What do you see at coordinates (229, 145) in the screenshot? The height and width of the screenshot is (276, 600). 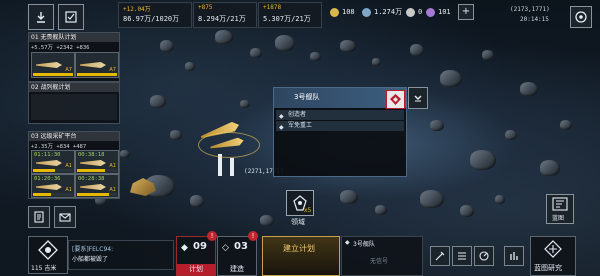 I see `selection-ring` at bounding box center [229, 145].